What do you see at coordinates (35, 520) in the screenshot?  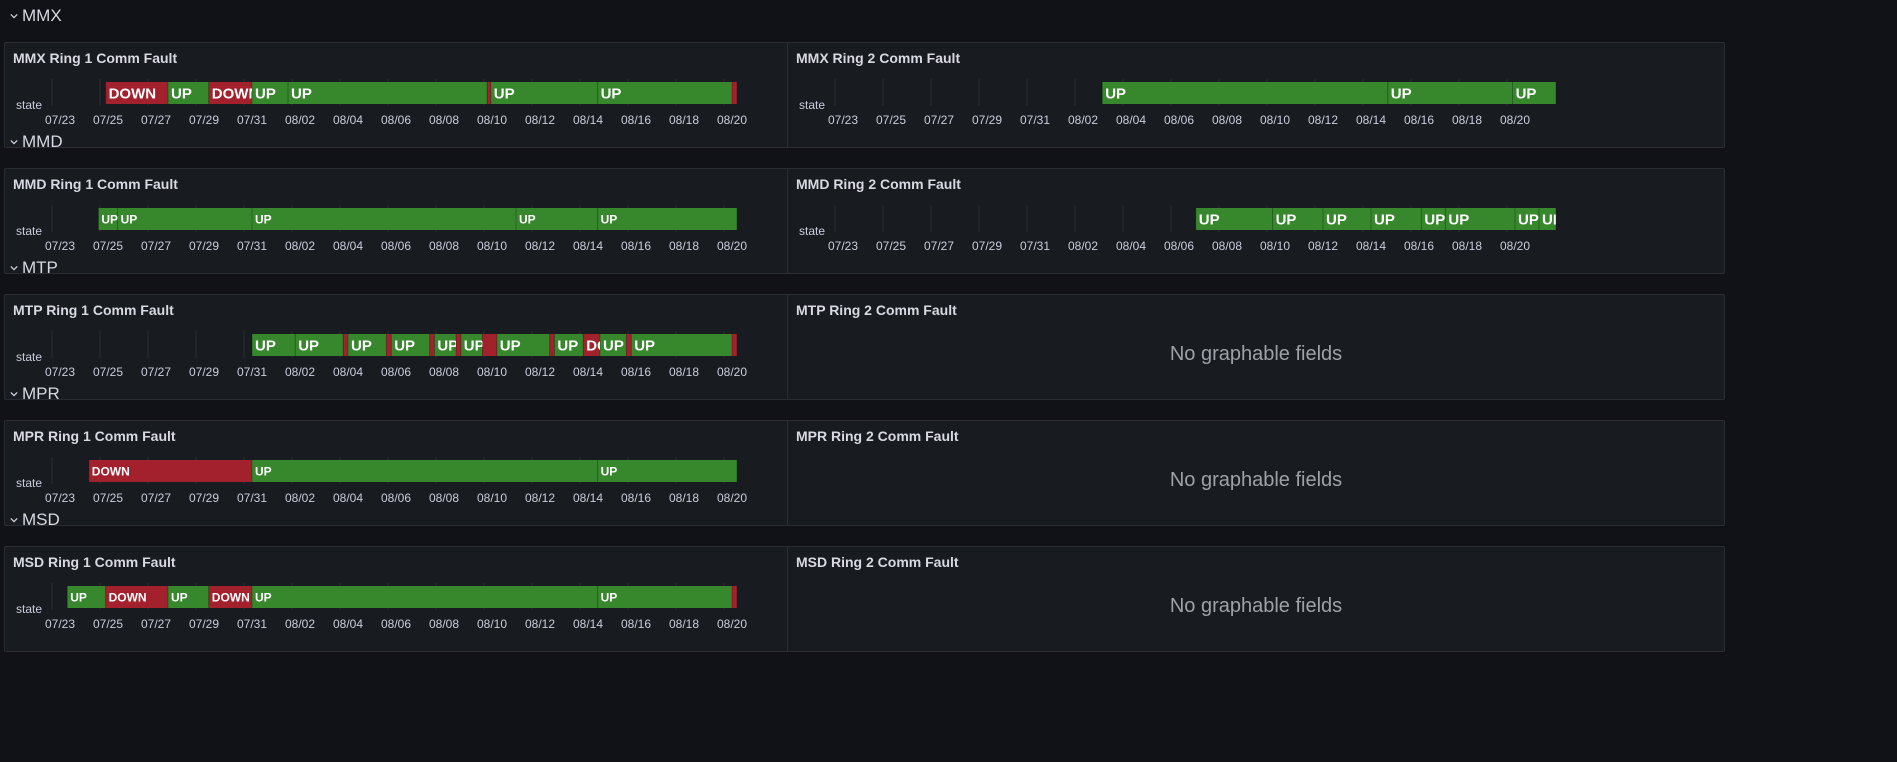 I see `row-header-msd: MSD` at bounding box center [35, 520].